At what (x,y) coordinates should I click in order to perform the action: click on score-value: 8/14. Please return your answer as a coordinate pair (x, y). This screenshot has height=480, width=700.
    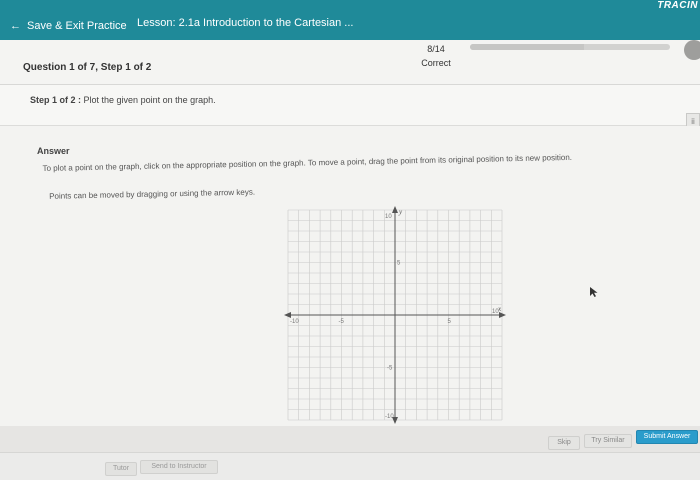
    Looking at the image, I should click on (436, 49).